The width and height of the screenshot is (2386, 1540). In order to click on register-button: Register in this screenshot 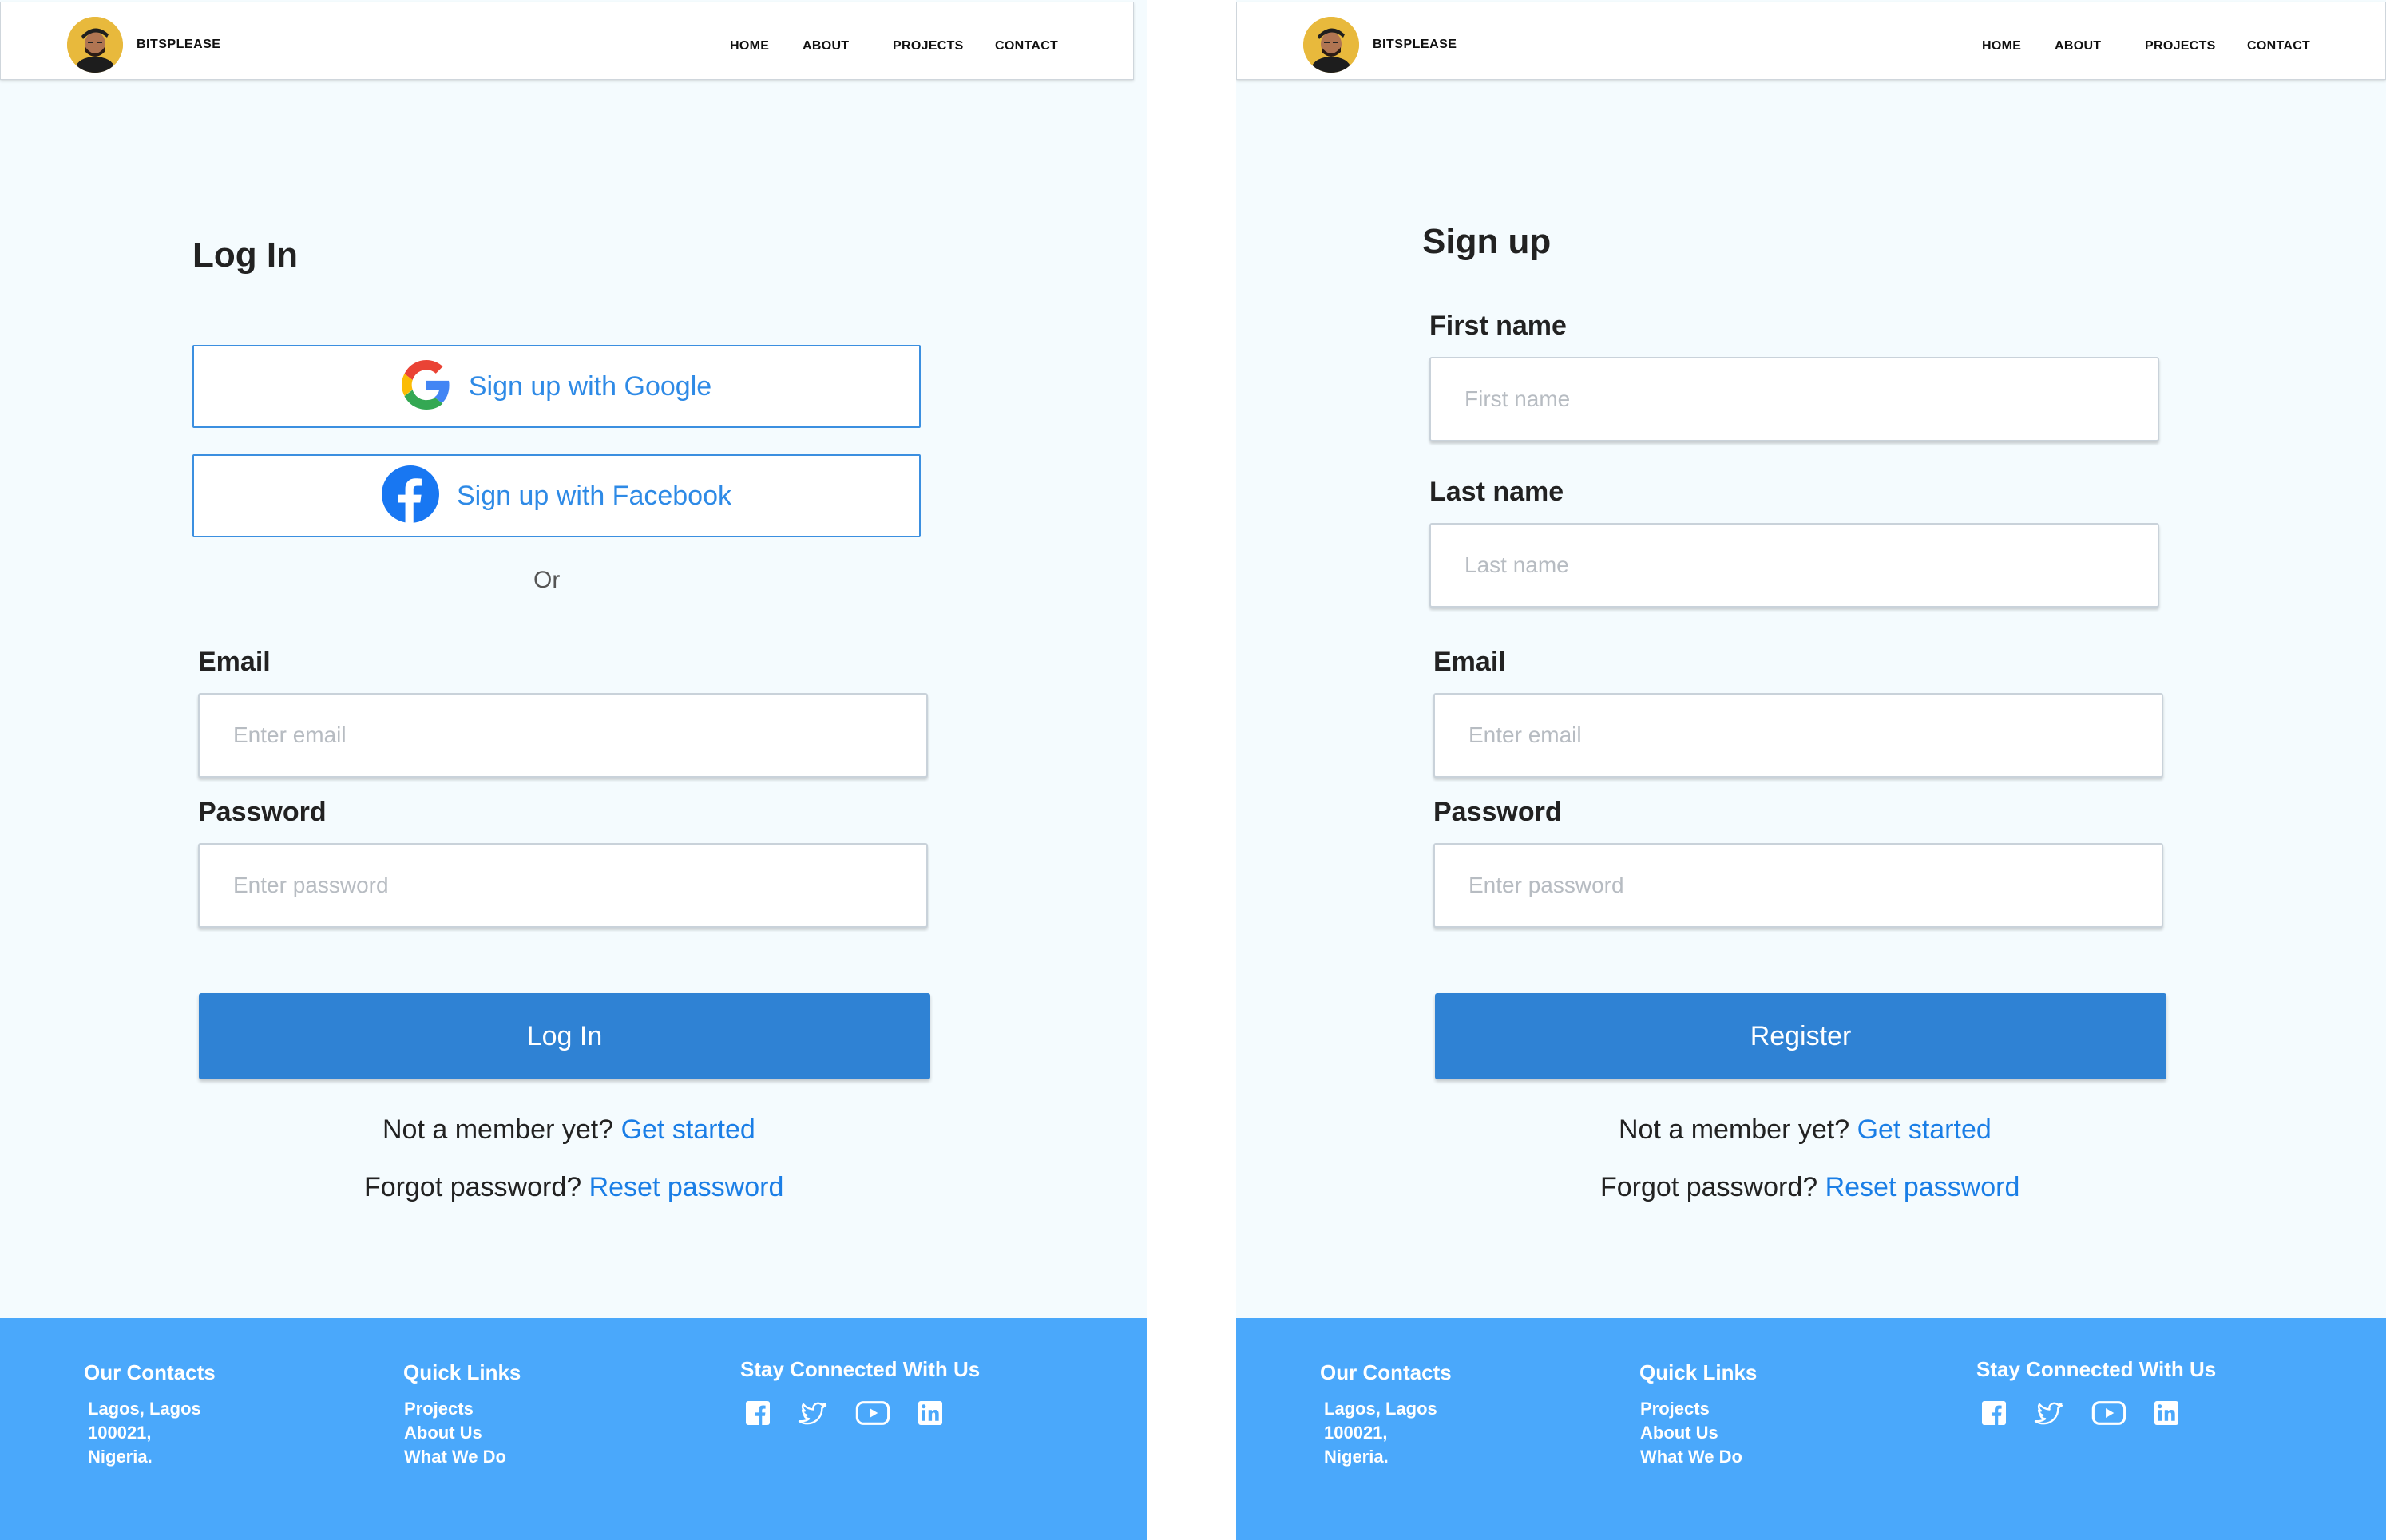, I will do `click(1800, 1036)`.